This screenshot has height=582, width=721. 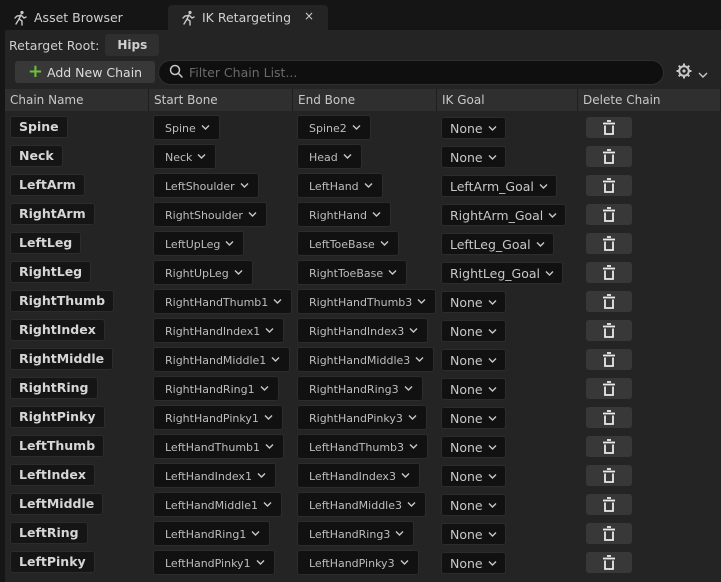 What do you see at coordinates (367, 301) in the screenshot?
I see `end-bone-dropdown: RightHandThumb3` at bounding box center [367, 301].